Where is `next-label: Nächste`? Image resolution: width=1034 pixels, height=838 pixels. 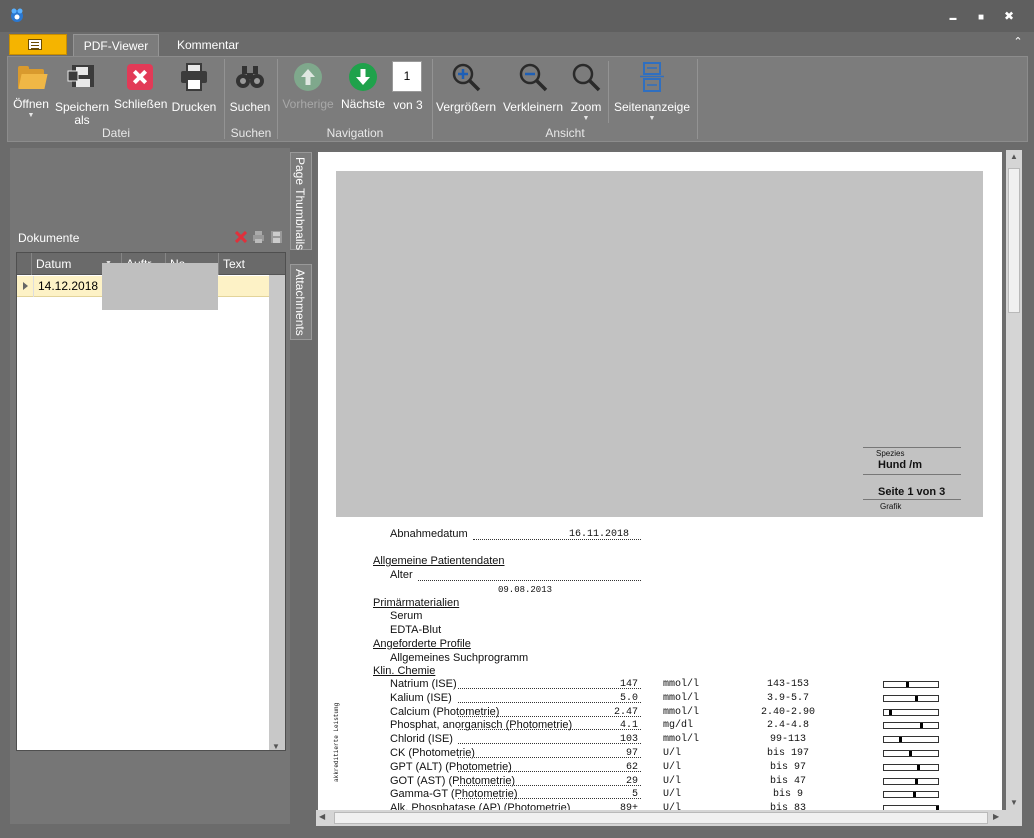
next-label: Nächste is located at coordinates (363, 104).